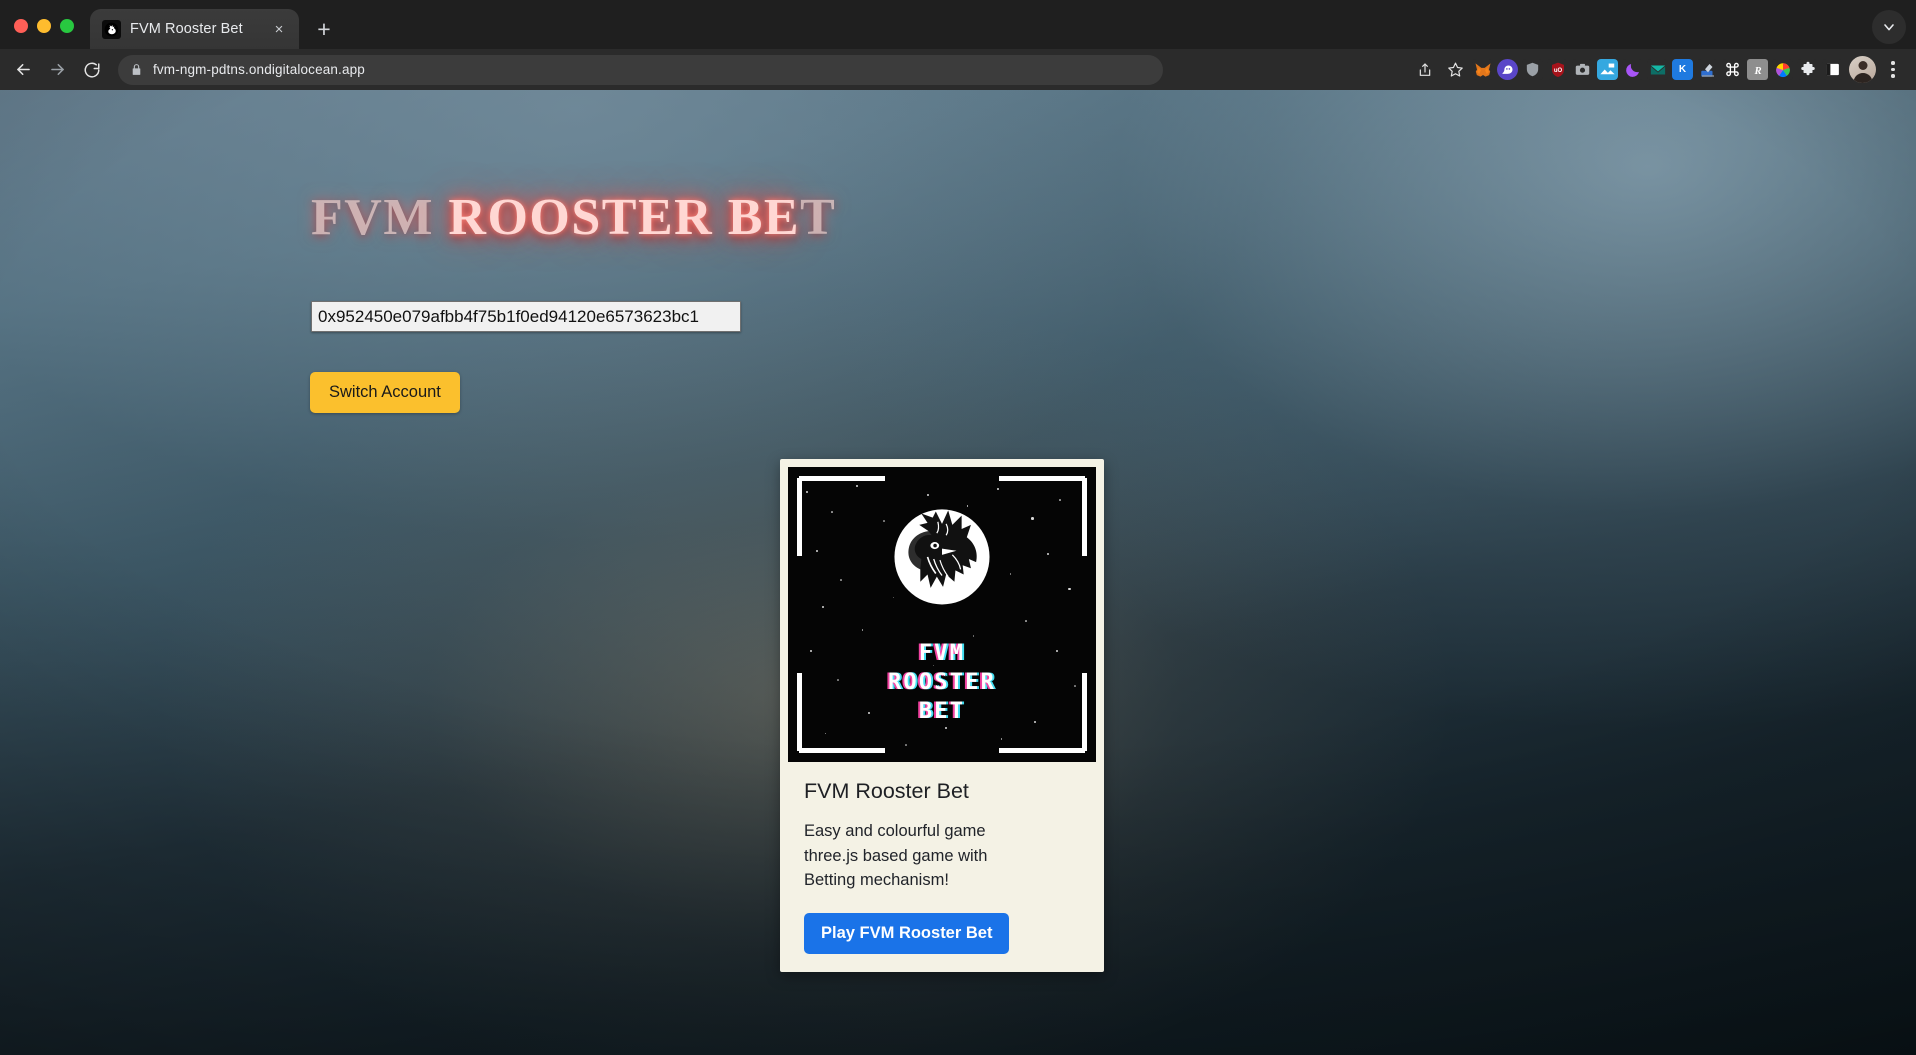  I want to click on browser-tab: FVM Rooster Bet ×, so click(194, 29).